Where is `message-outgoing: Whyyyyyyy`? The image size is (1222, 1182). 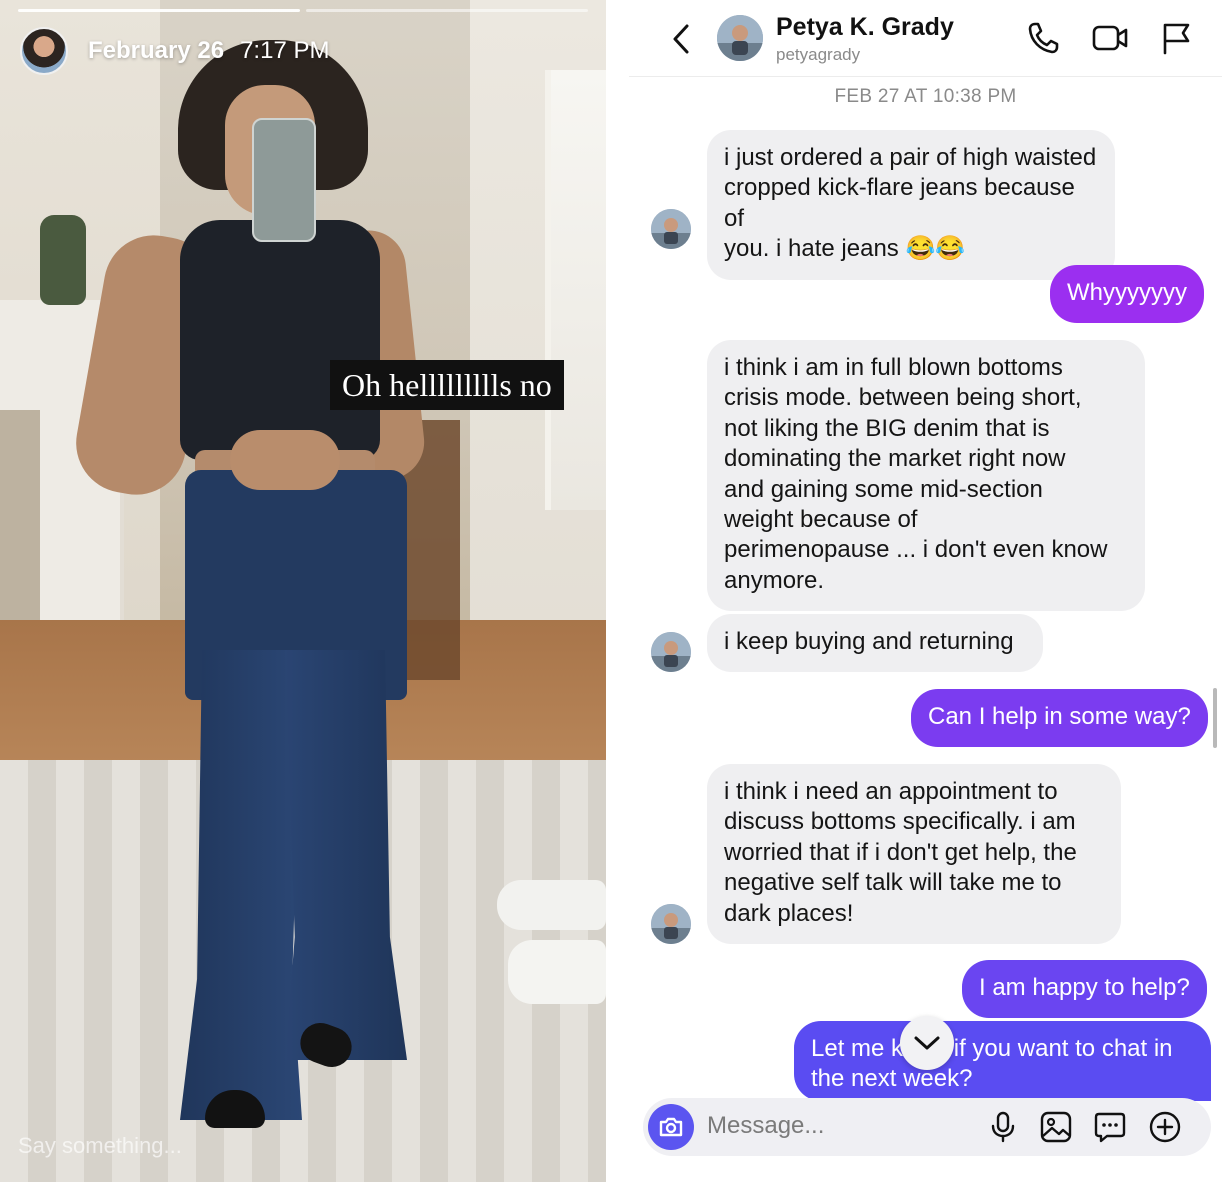
message-outgoing: Whyyyyyyy is located at coordinates (1127, 294).